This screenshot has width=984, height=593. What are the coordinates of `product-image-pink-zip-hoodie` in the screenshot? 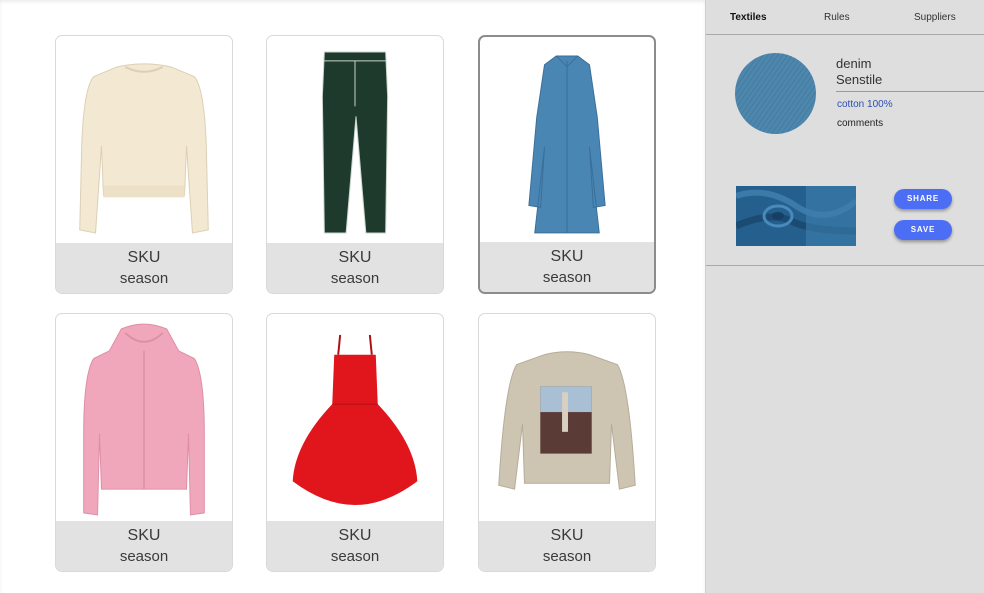 It's located at (144, 418).